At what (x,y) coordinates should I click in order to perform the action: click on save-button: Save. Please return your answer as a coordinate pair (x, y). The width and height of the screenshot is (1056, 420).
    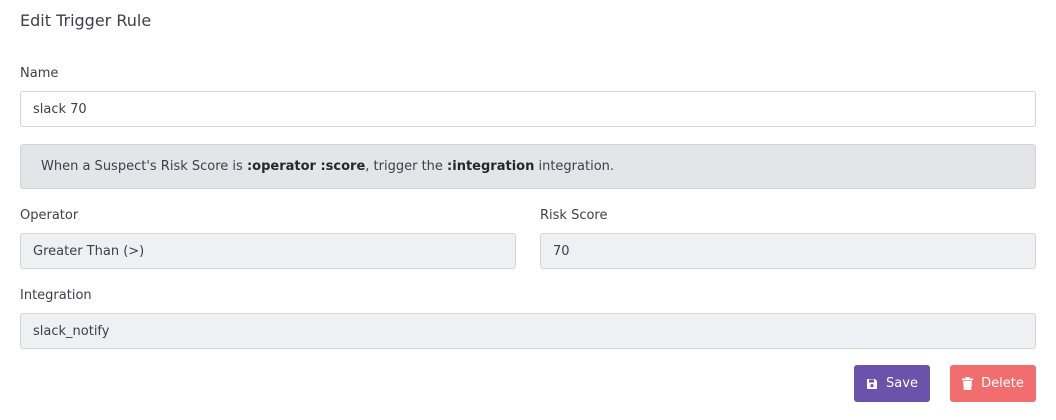
    Looking at the image, I should click on (892, 383).